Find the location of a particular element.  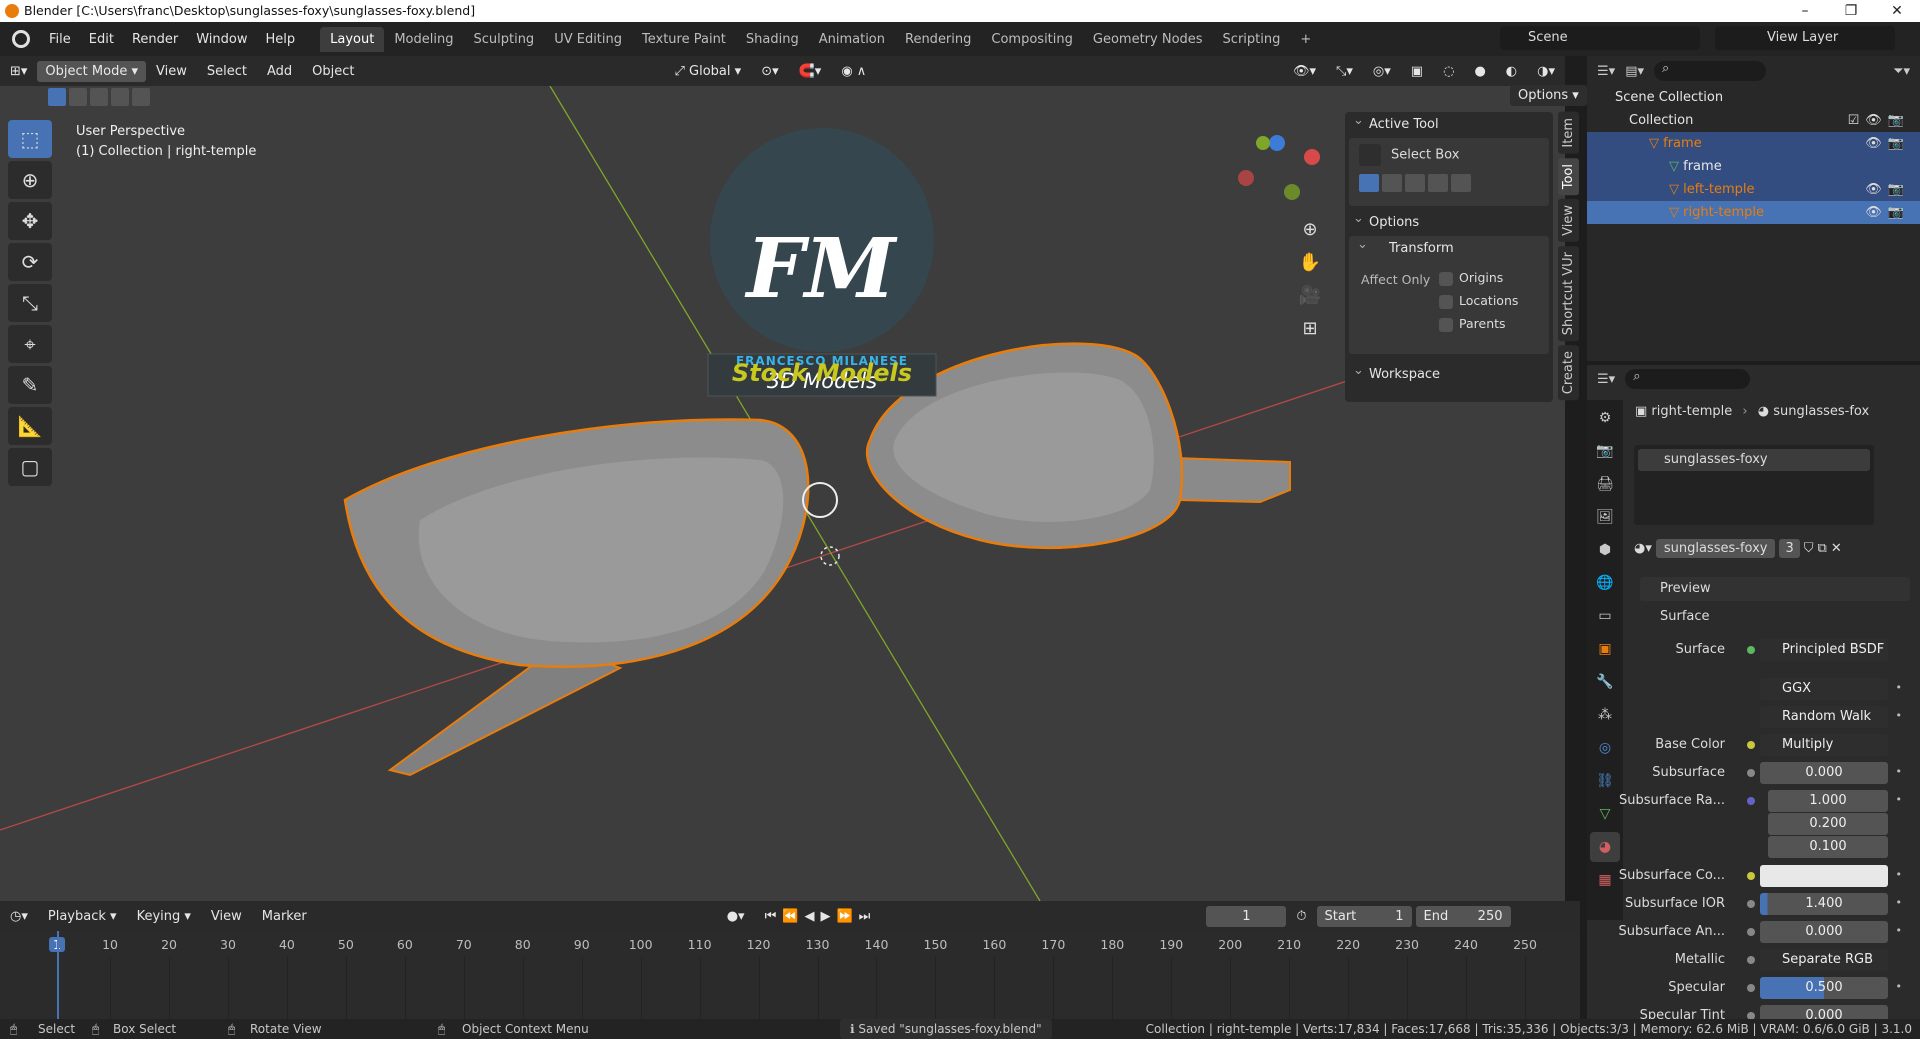

tab-item: Item is located at coordinates (1568, 133).